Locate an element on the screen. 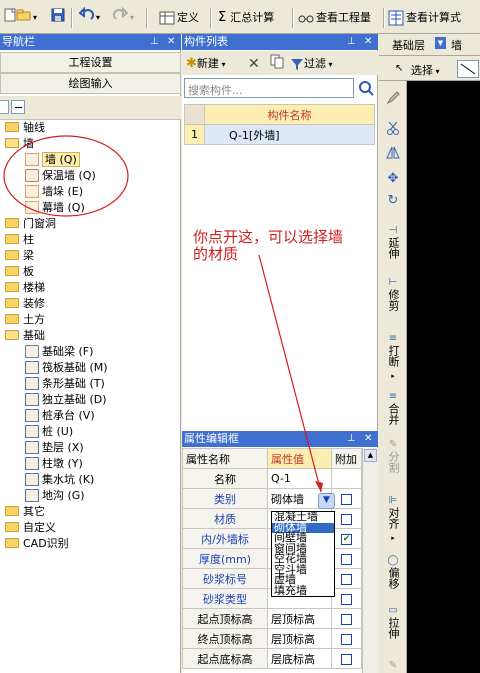 This screenshot has height=673, width=480. rotate-icon: ↻ is located at coordinates (393, 200).